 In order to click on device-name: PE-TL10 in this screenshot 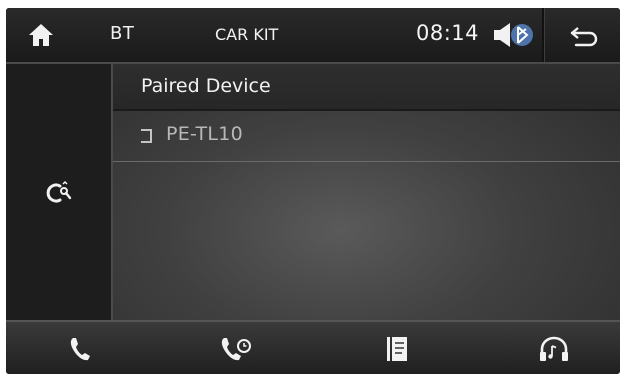, I will do `click(205, 134)`.